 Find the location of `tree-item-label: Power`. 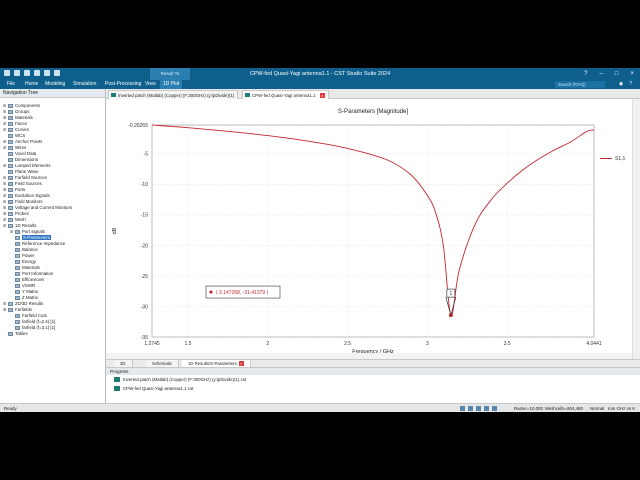

tree-item-label: Power is located at coordinates (28, 255).